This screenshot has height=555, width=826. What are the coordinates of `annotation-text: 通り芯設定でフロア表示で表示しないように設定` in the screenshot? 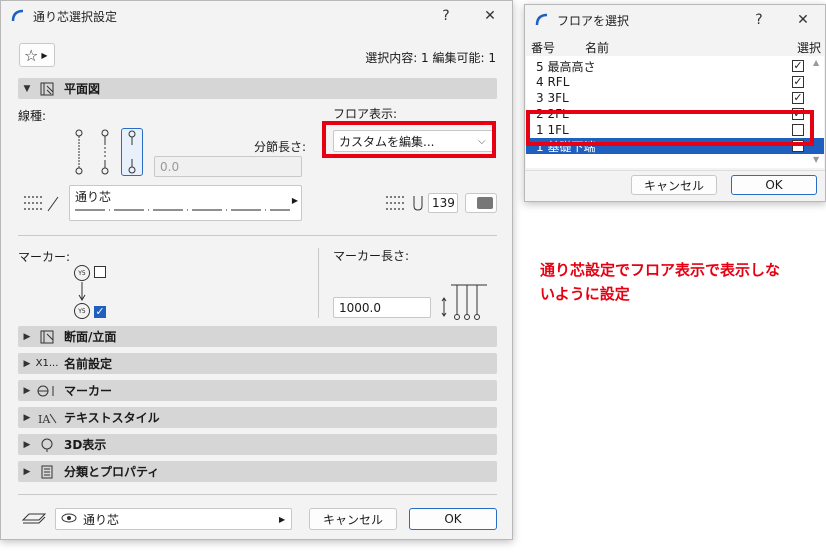 It's located at (660, 282).